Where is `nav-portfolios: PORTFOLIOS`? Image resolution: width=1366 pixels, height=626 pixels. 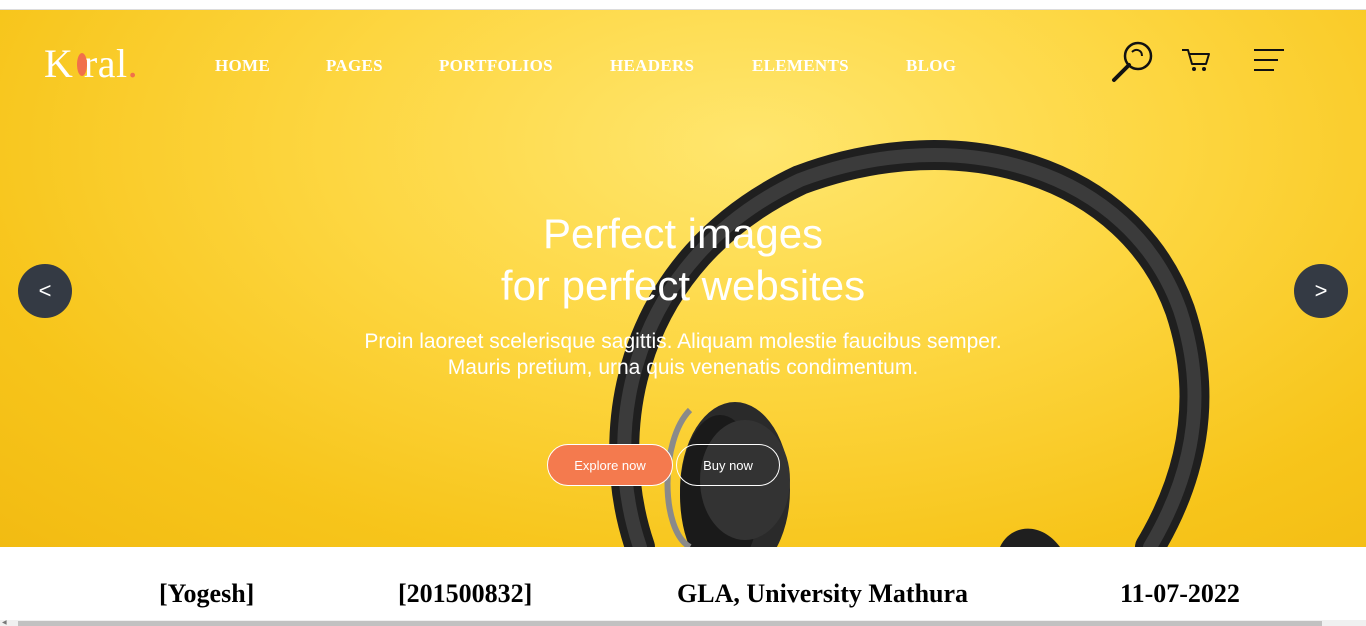
nav-portfolios: PORTFOLIOS is located at coordinates (496, 66).